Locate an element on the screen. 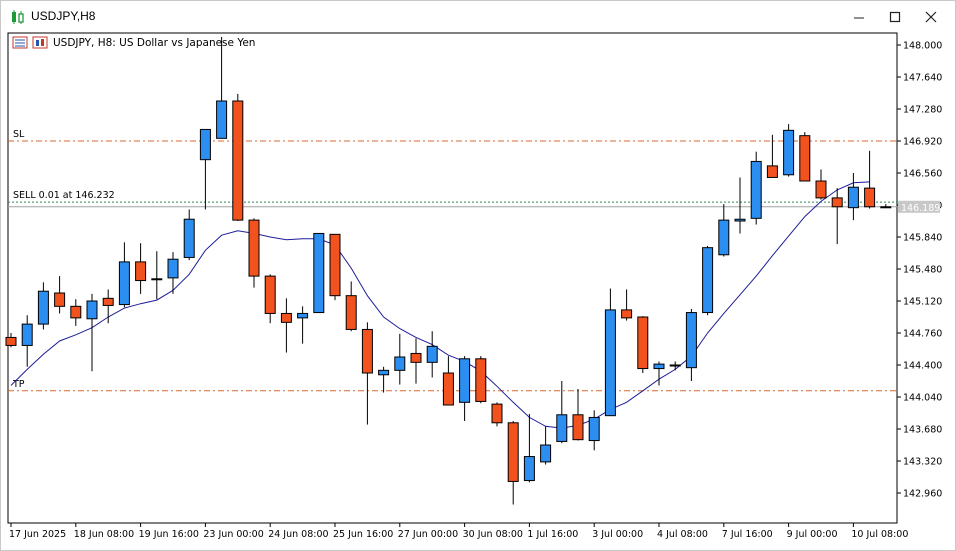 This screenshot has height=551, width=956. order-line-label: SL is located at coordinates (19, 134).